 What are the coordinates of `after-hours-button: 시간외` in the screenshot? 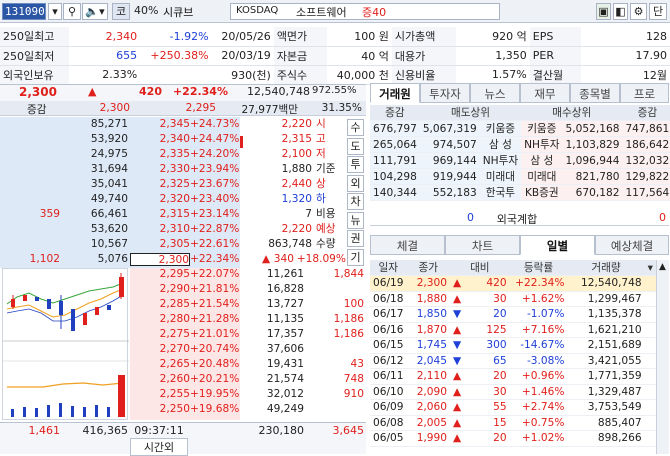 It's located at (159, 447).